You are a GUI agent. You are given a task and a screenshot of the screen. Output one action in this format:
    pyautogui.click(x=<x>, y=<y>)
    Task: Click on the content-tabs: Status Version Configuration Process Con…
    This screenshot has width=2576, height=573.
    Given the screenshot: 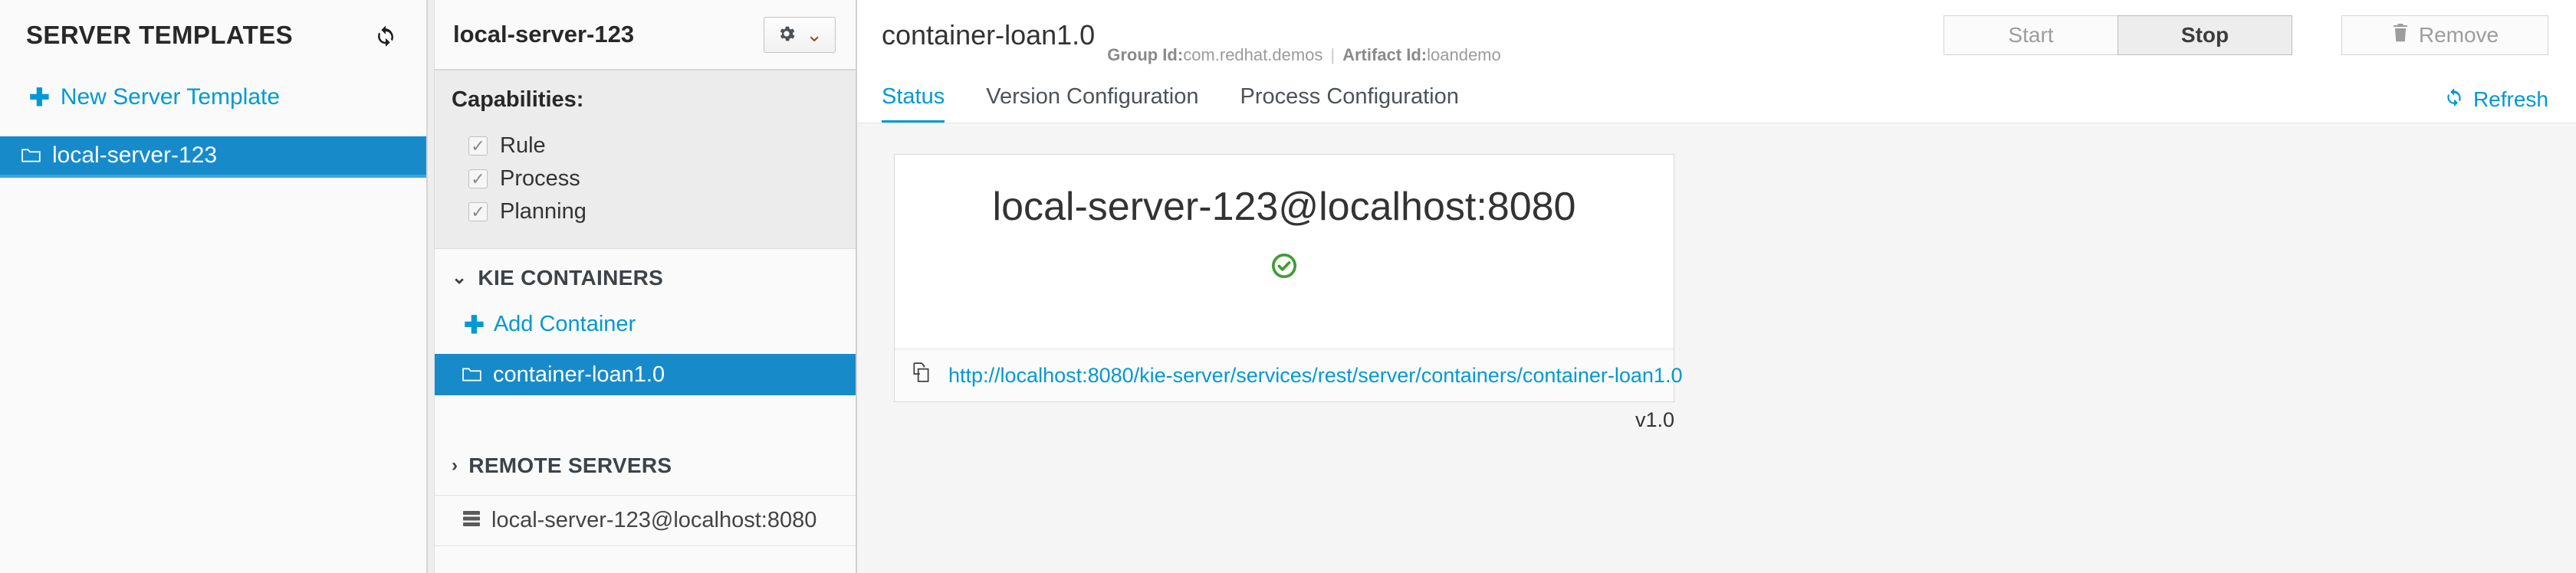 What is the action you would take?
    pyautogui.click(x=1717, y=96)
    